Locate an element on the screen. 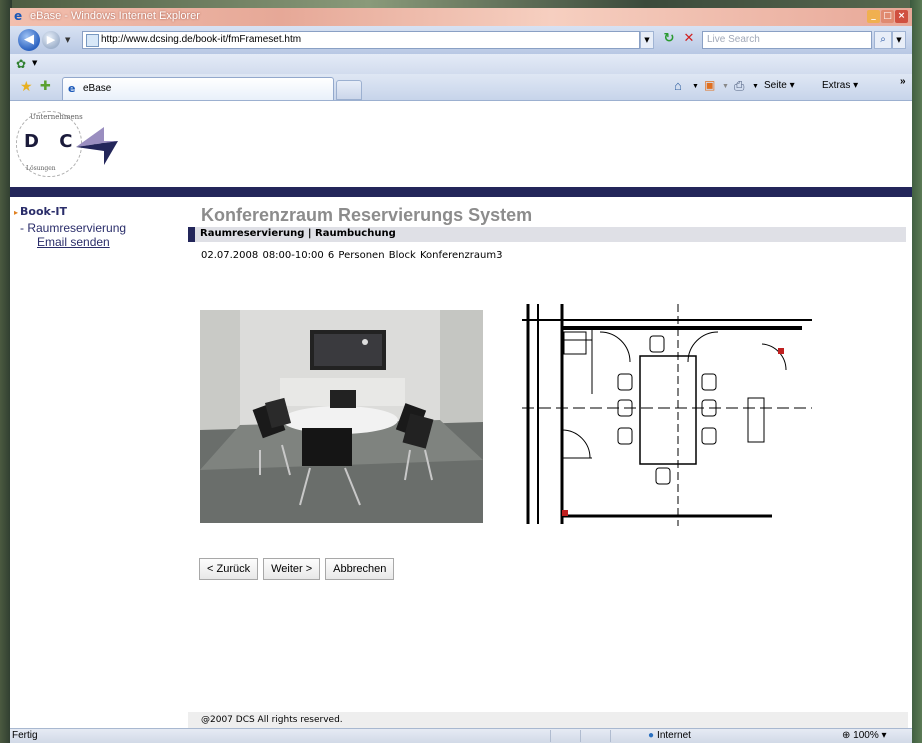 Image resolution: width=922 pixels, height=743 pixels. wizard-buttons: < Zurück Weiter > Abbrechen is located at coordinates (297, 569).